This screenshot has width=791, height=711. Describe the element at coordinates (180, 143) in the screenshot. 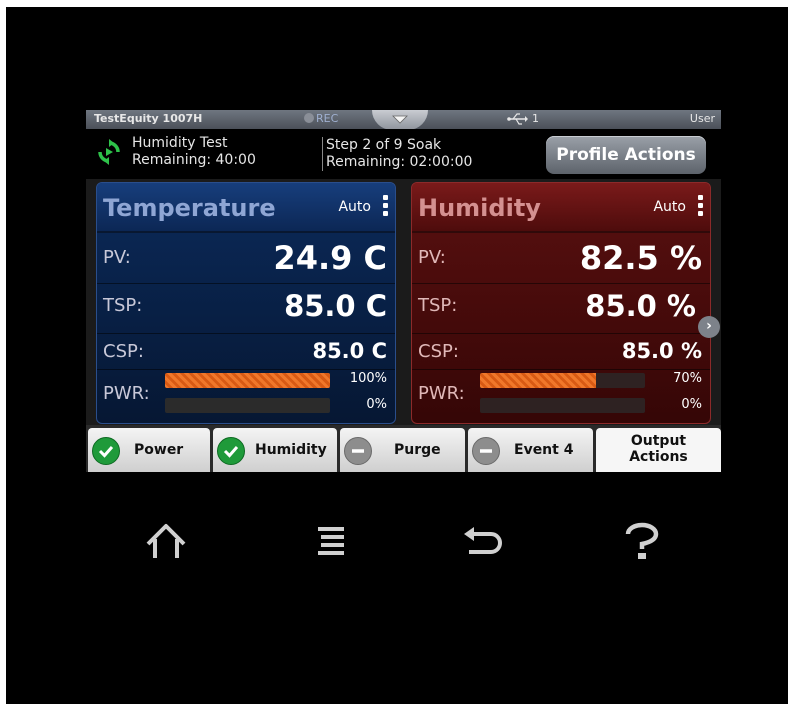

I see `profile-name: Humidity Test` at that location.